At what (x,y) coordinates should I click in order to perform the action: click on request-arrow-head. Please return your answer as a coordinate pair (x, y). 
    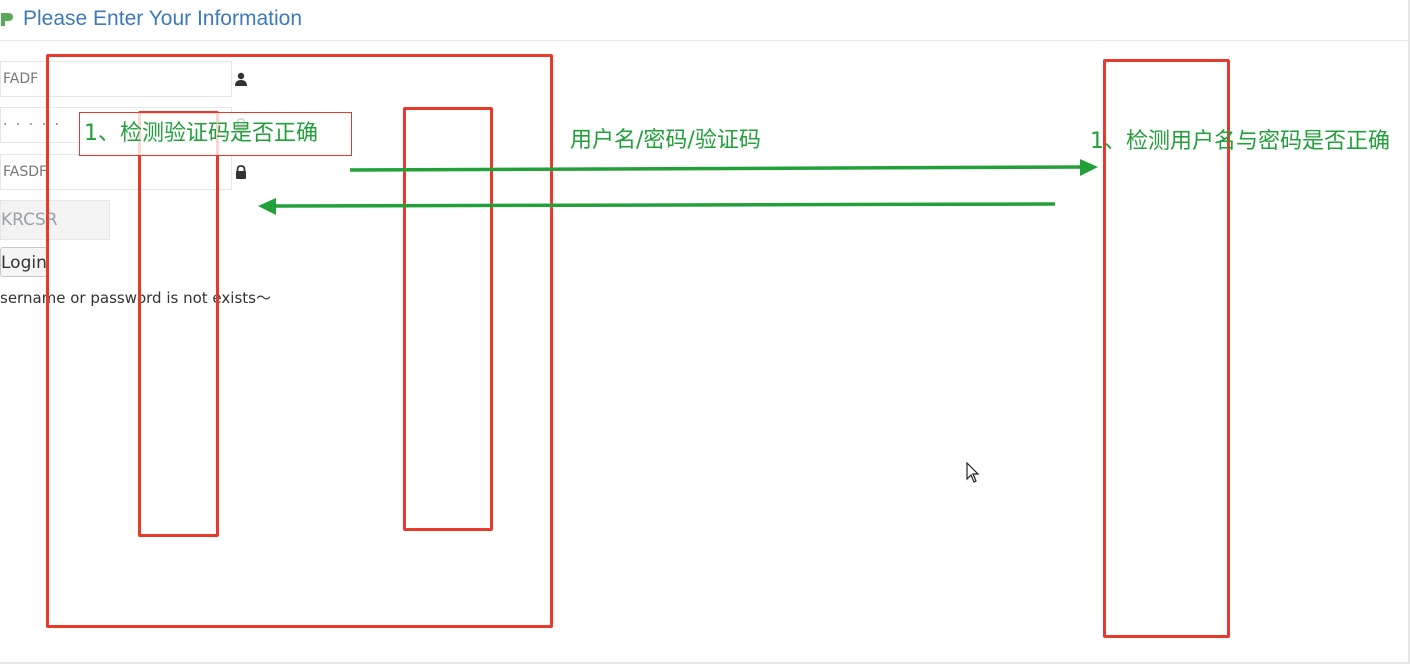
    Looking at the image, I should click on (1089, 167).